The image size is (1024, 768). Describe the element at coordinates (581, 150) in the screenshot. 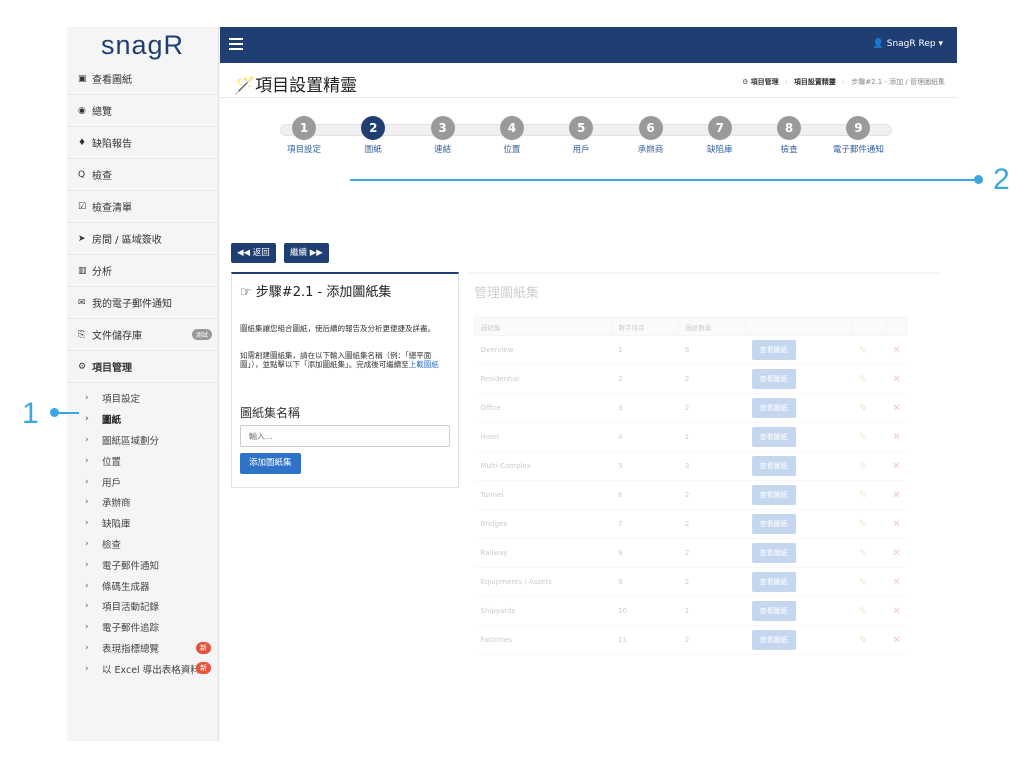

I see `step-label: 用戶` at that location.